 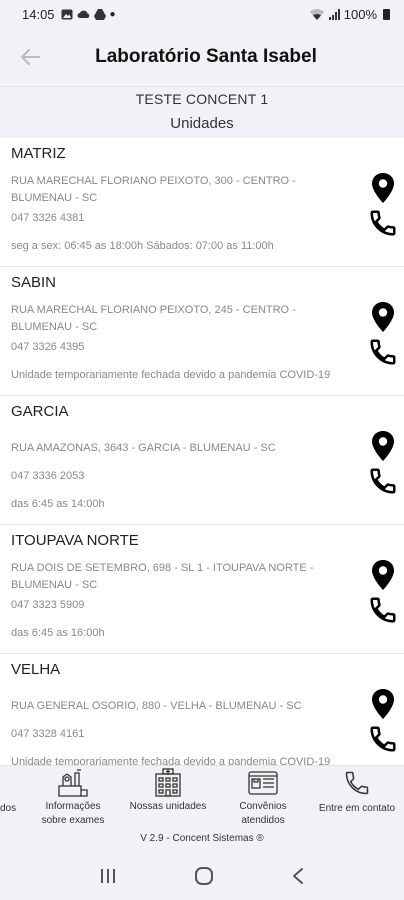 I want to click on back-button, so click(x=30, y=57).